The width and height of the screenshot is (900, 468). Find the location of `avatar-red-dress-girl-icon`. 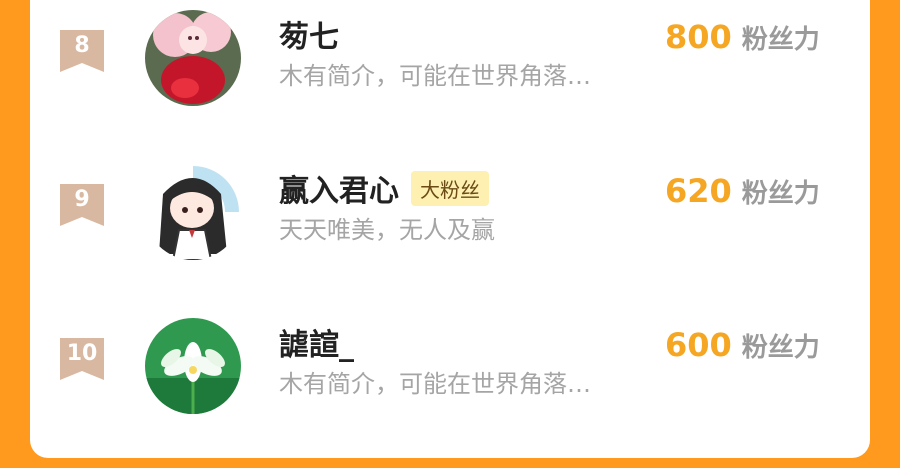

avatar-red-dress-girl-icon is located at coordinates (193, 58).